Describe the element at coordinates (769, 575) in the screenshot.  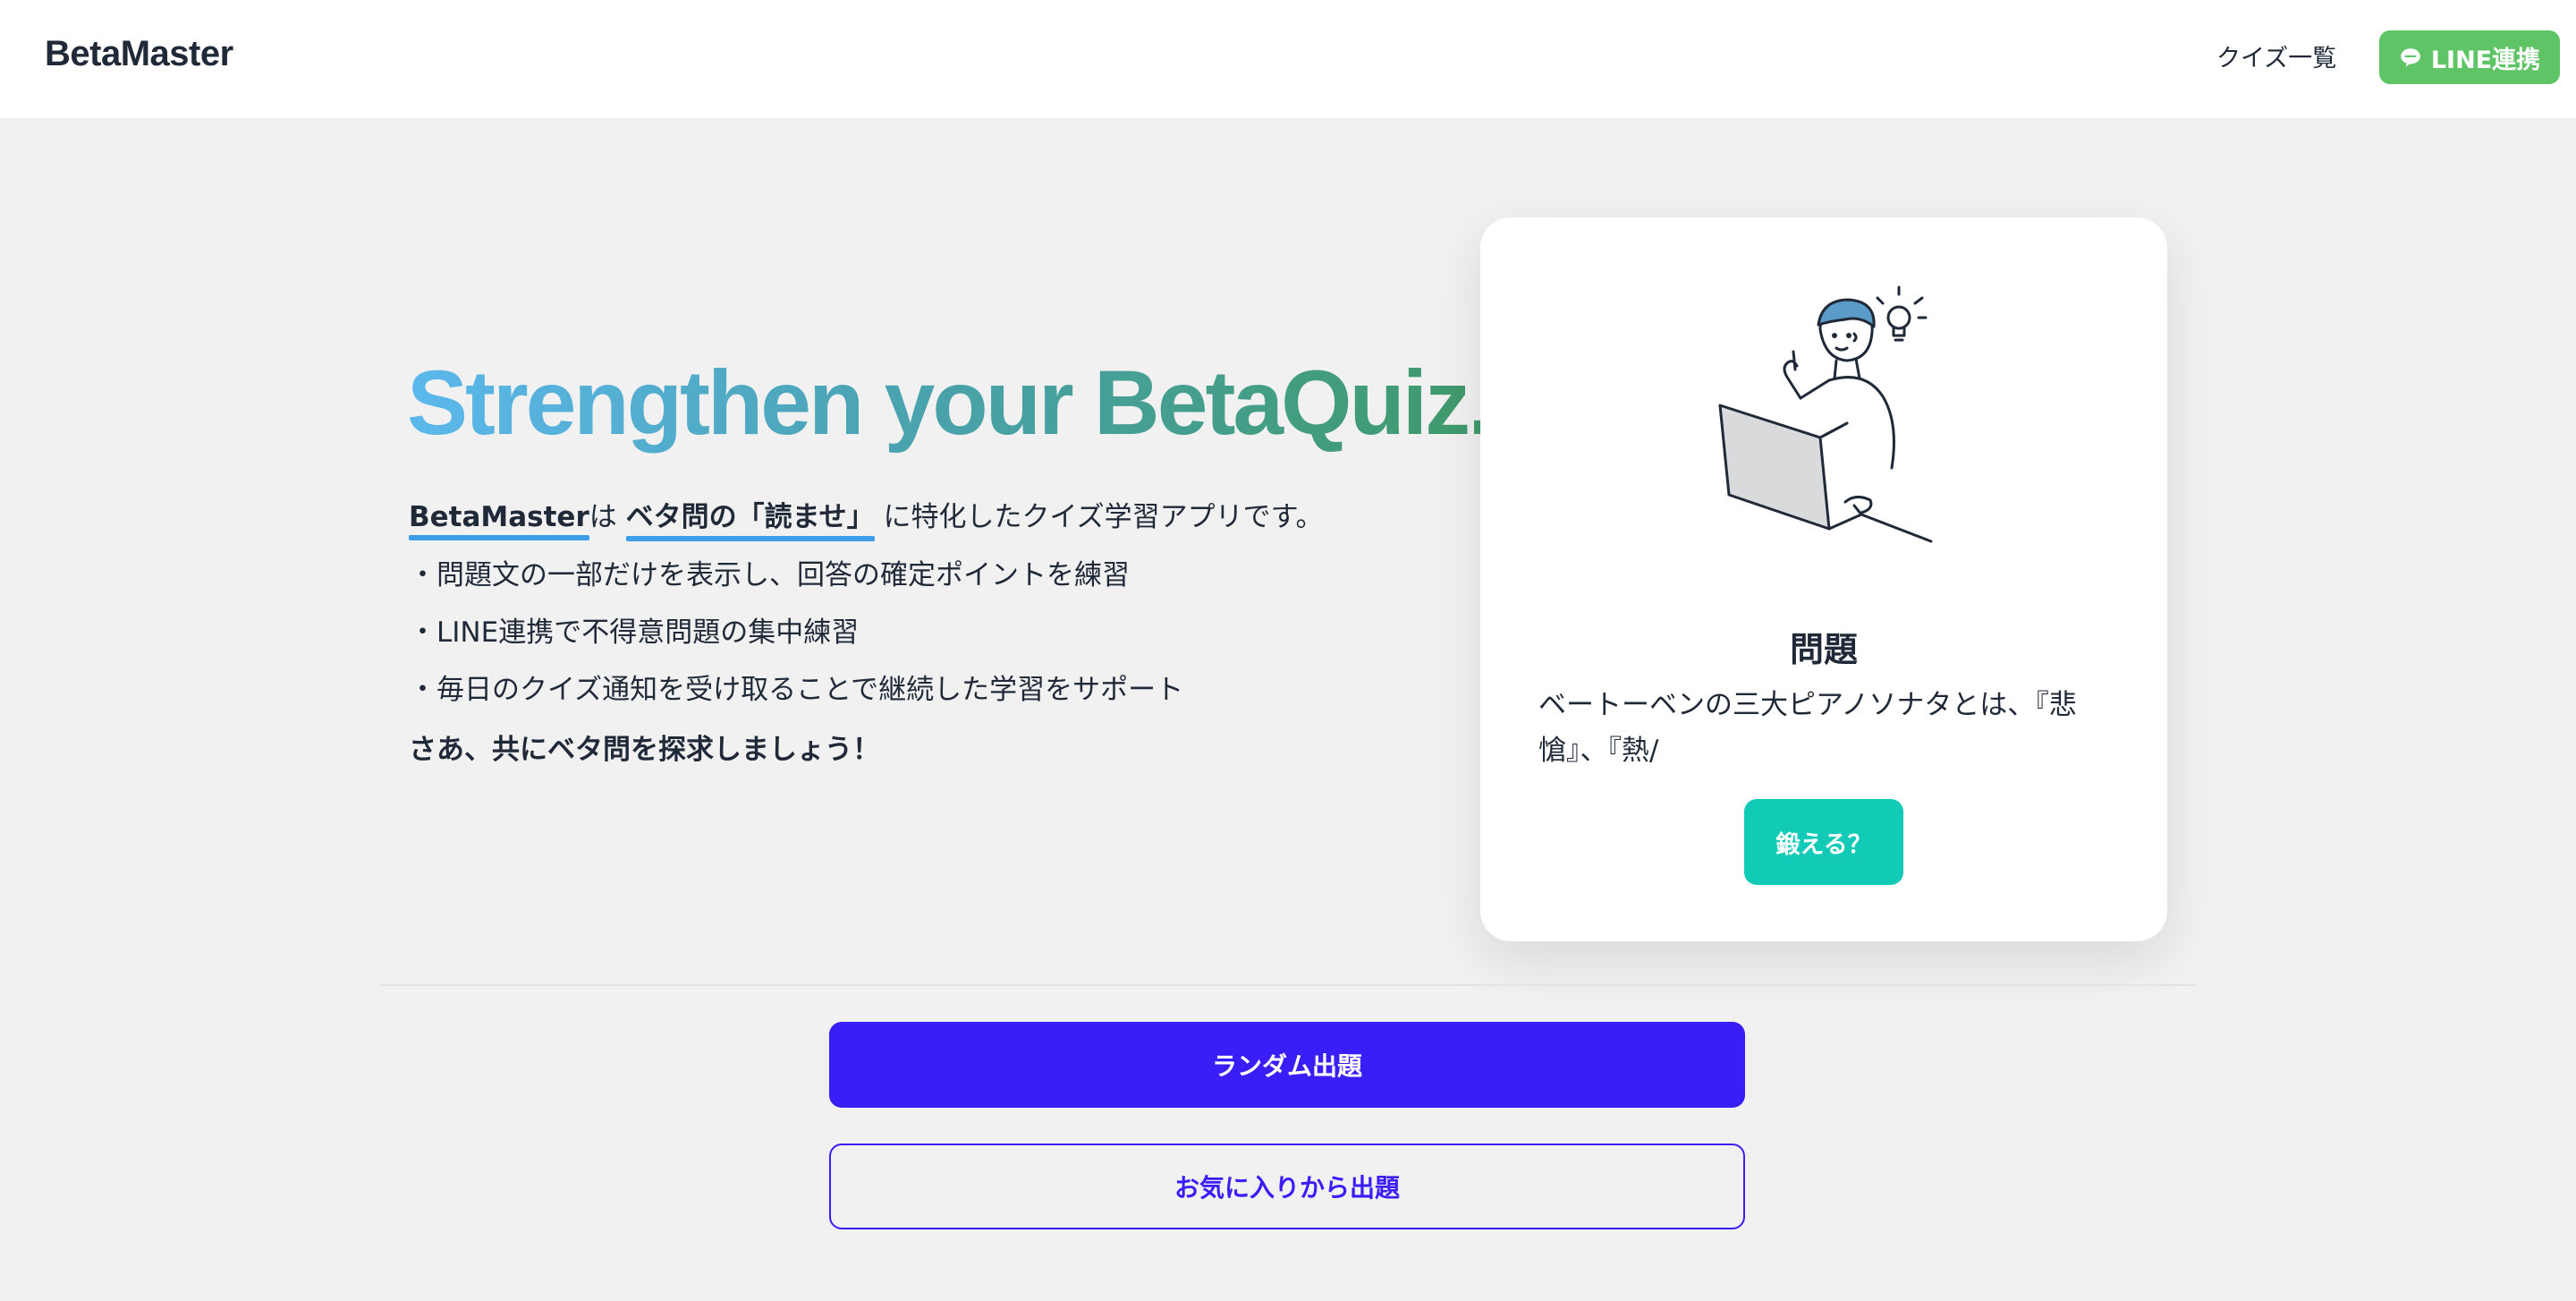
I see `feature-bullet: ・問題文の一部だけを表示し、回答の確定ポイントを練習` at that location.